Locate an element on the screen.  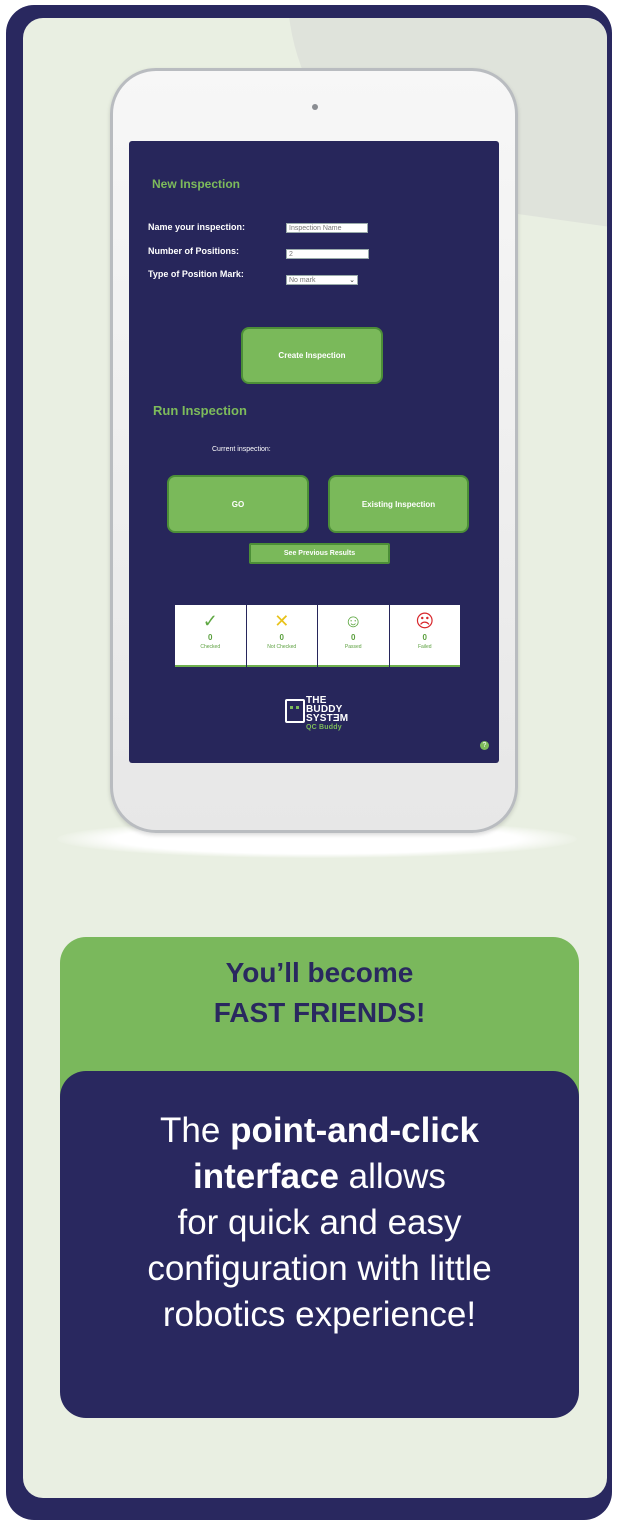
existing-inspection-button: Existing Inspection is located at coordinates (398, 504).